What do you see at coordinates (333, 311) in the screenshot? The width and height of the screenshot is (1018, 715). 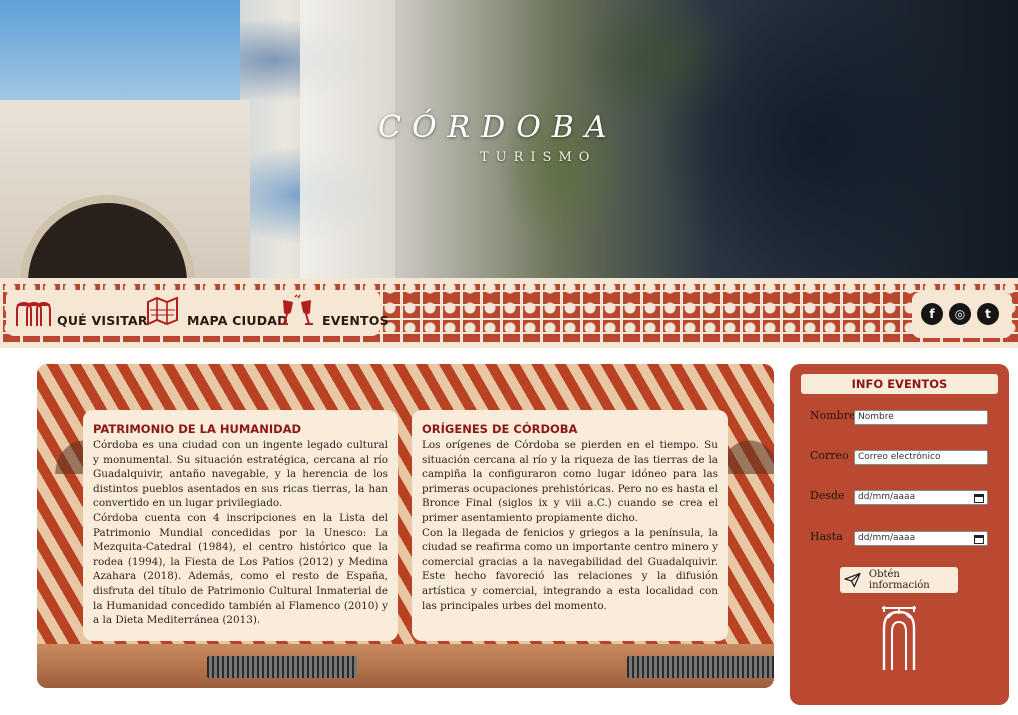 I see `nav-item-eventos: EVENTOS` at bounding box center [333, 311].